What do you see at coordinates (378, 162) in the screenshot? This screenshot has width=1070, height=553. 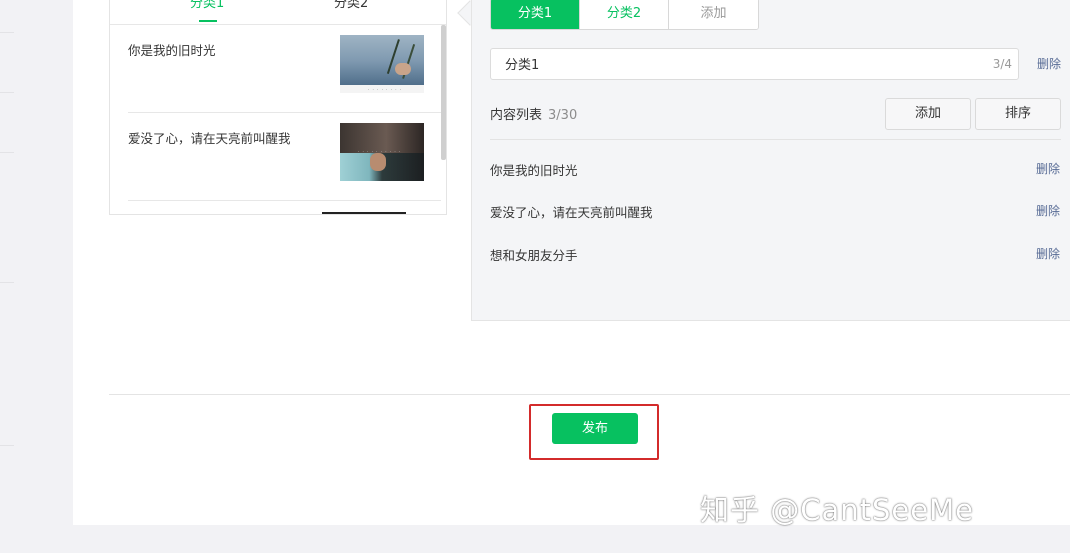 I see `thumbnail-face-shape` at bounding box center [378, 162].